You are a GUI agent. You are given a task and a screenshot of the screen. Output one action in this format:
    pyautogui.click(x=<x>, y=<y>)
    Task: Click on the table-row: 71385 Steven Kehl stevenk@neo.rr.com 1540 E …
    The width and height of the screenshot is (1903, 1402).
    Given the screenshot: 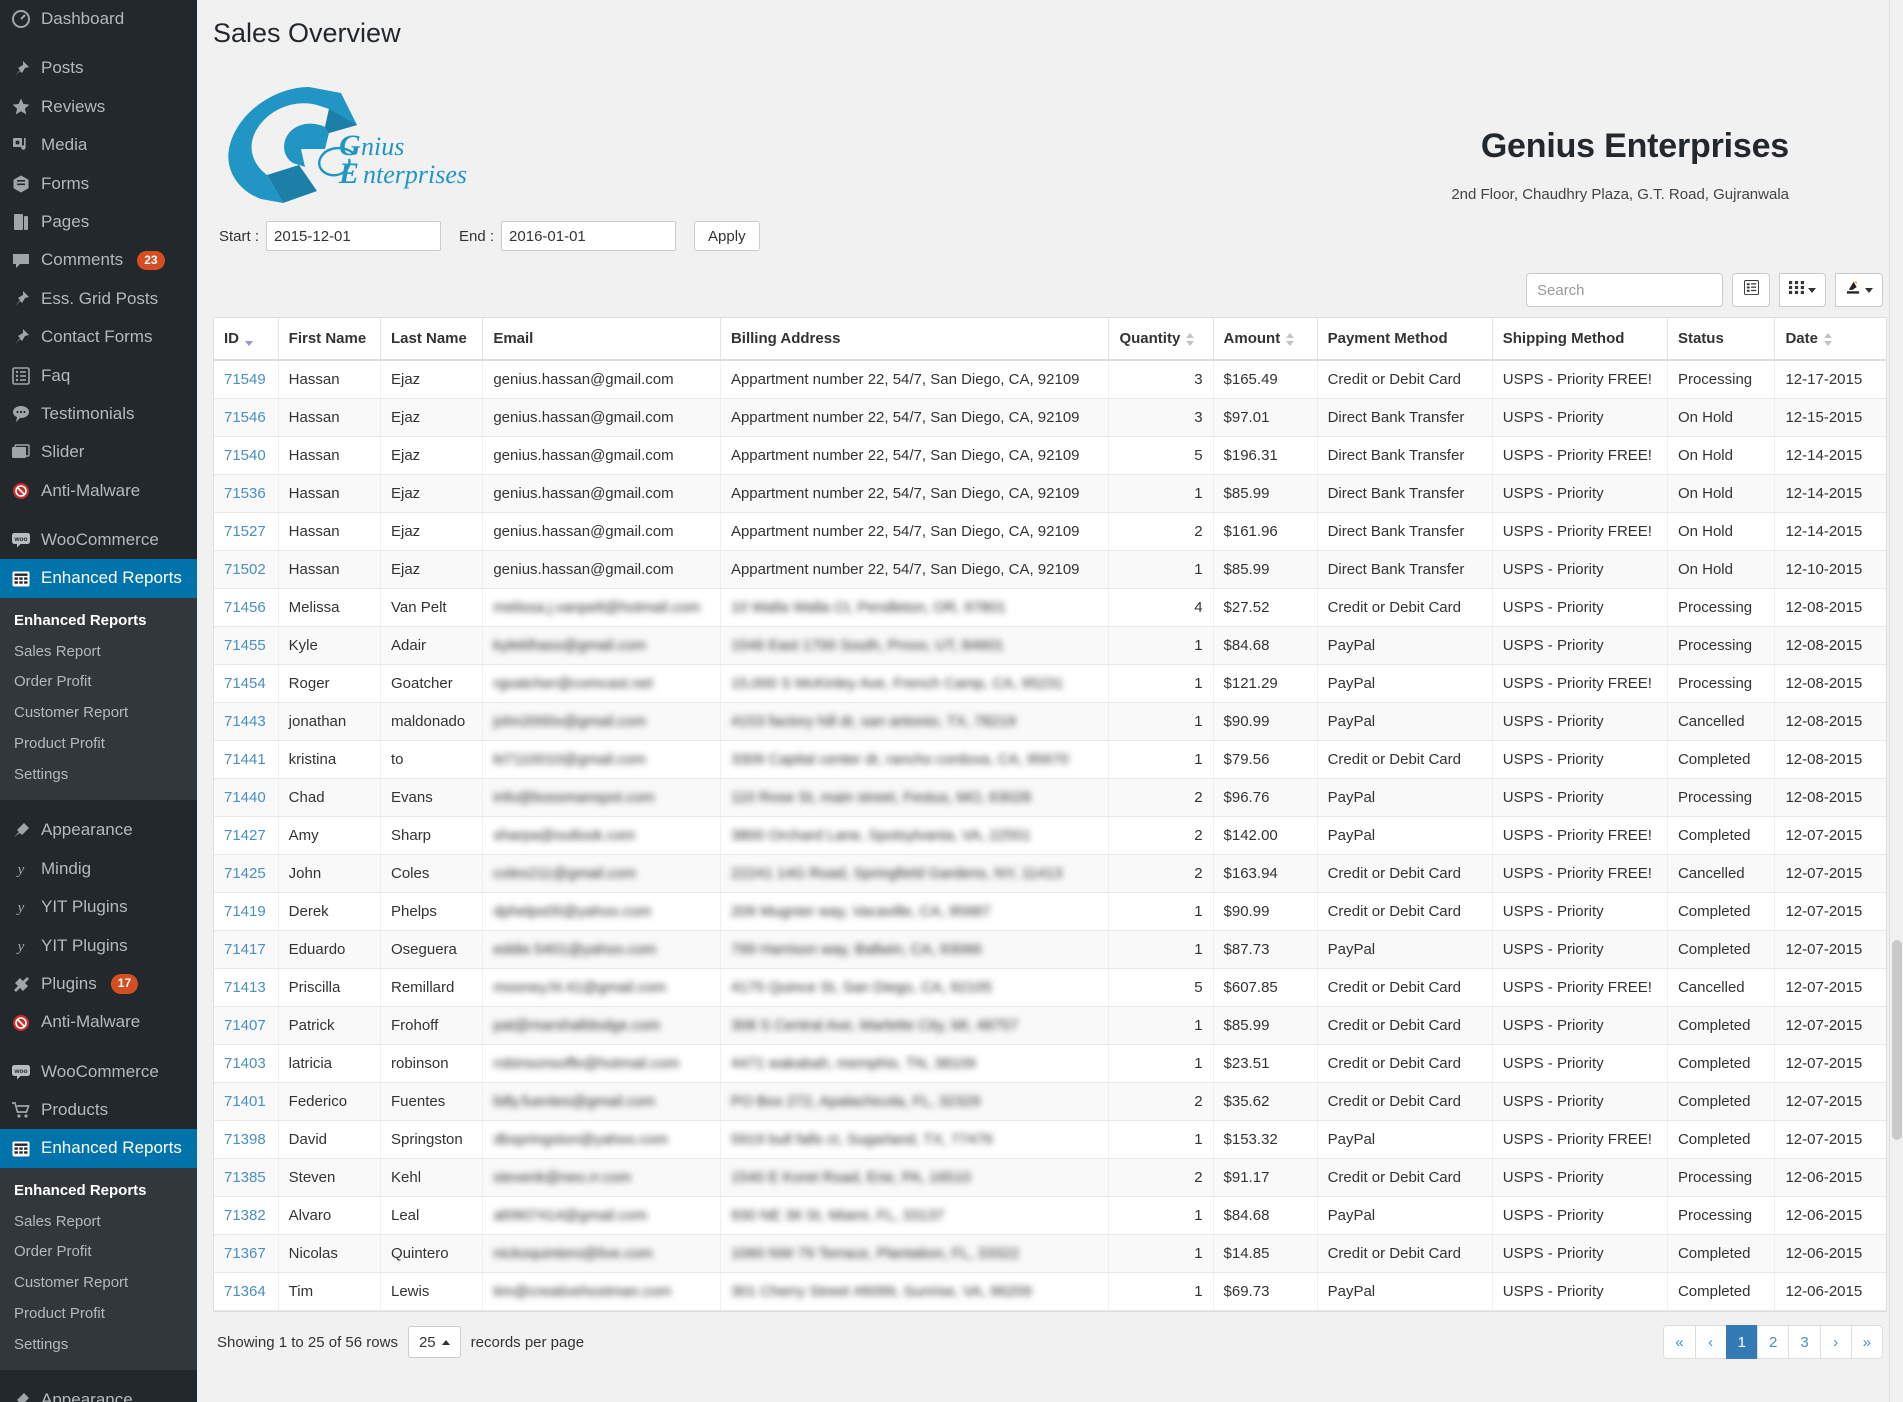 What is the action you would take?
    pyautogui.click(x=1050, y=1178)
    